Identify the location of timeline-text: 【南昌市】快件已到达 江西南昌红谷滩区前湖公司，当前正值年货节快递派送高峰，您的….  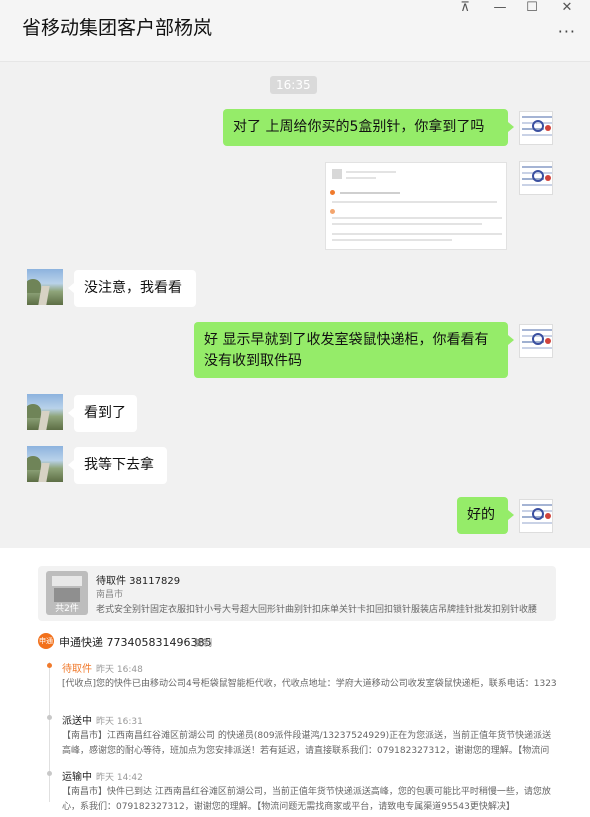
(306, 799).